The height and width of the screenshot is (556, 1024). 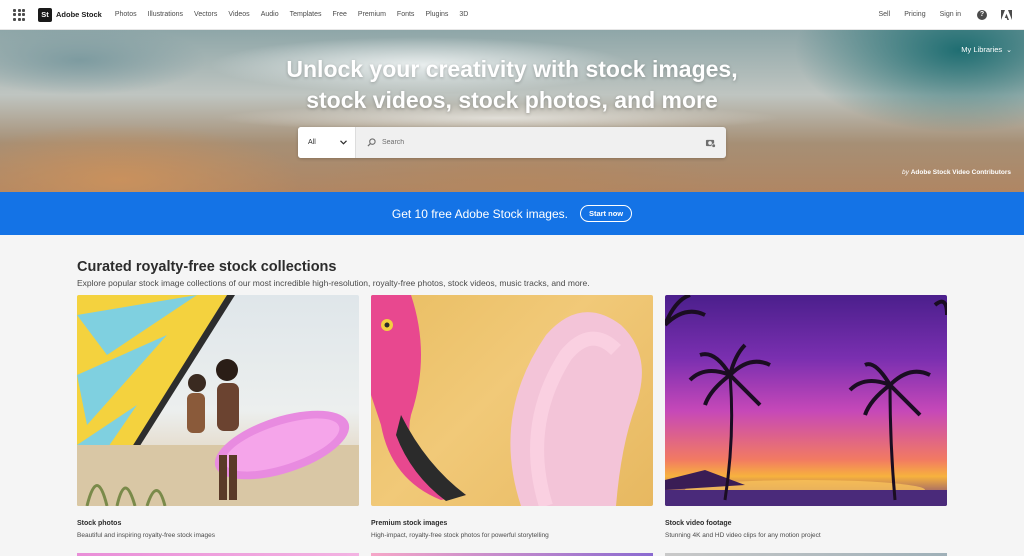 I want to click on apps-grid-icon, so click(x=19, y=14).